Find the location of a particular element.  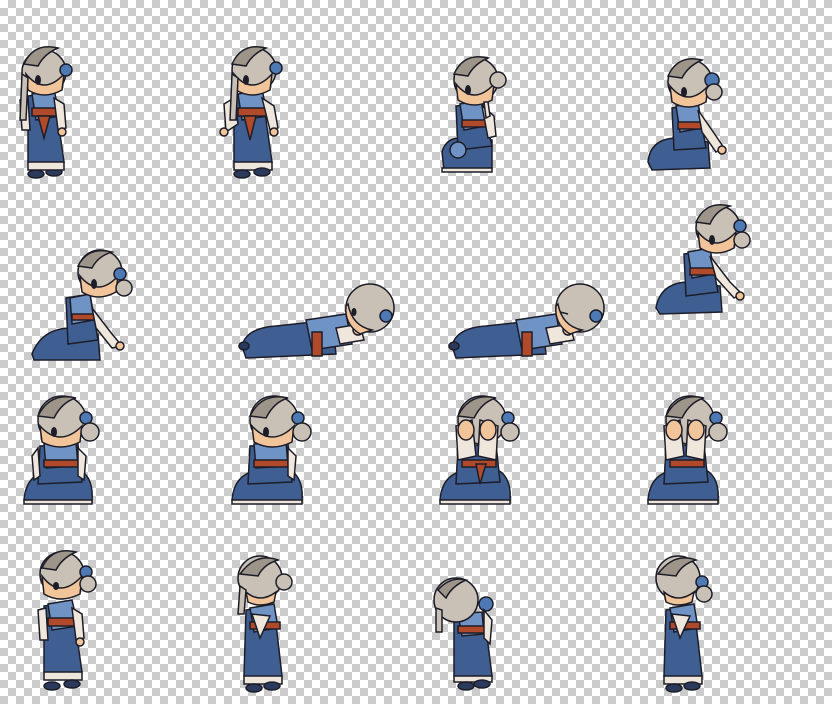

sprite-standing-front is located at coordinates (46, 112).